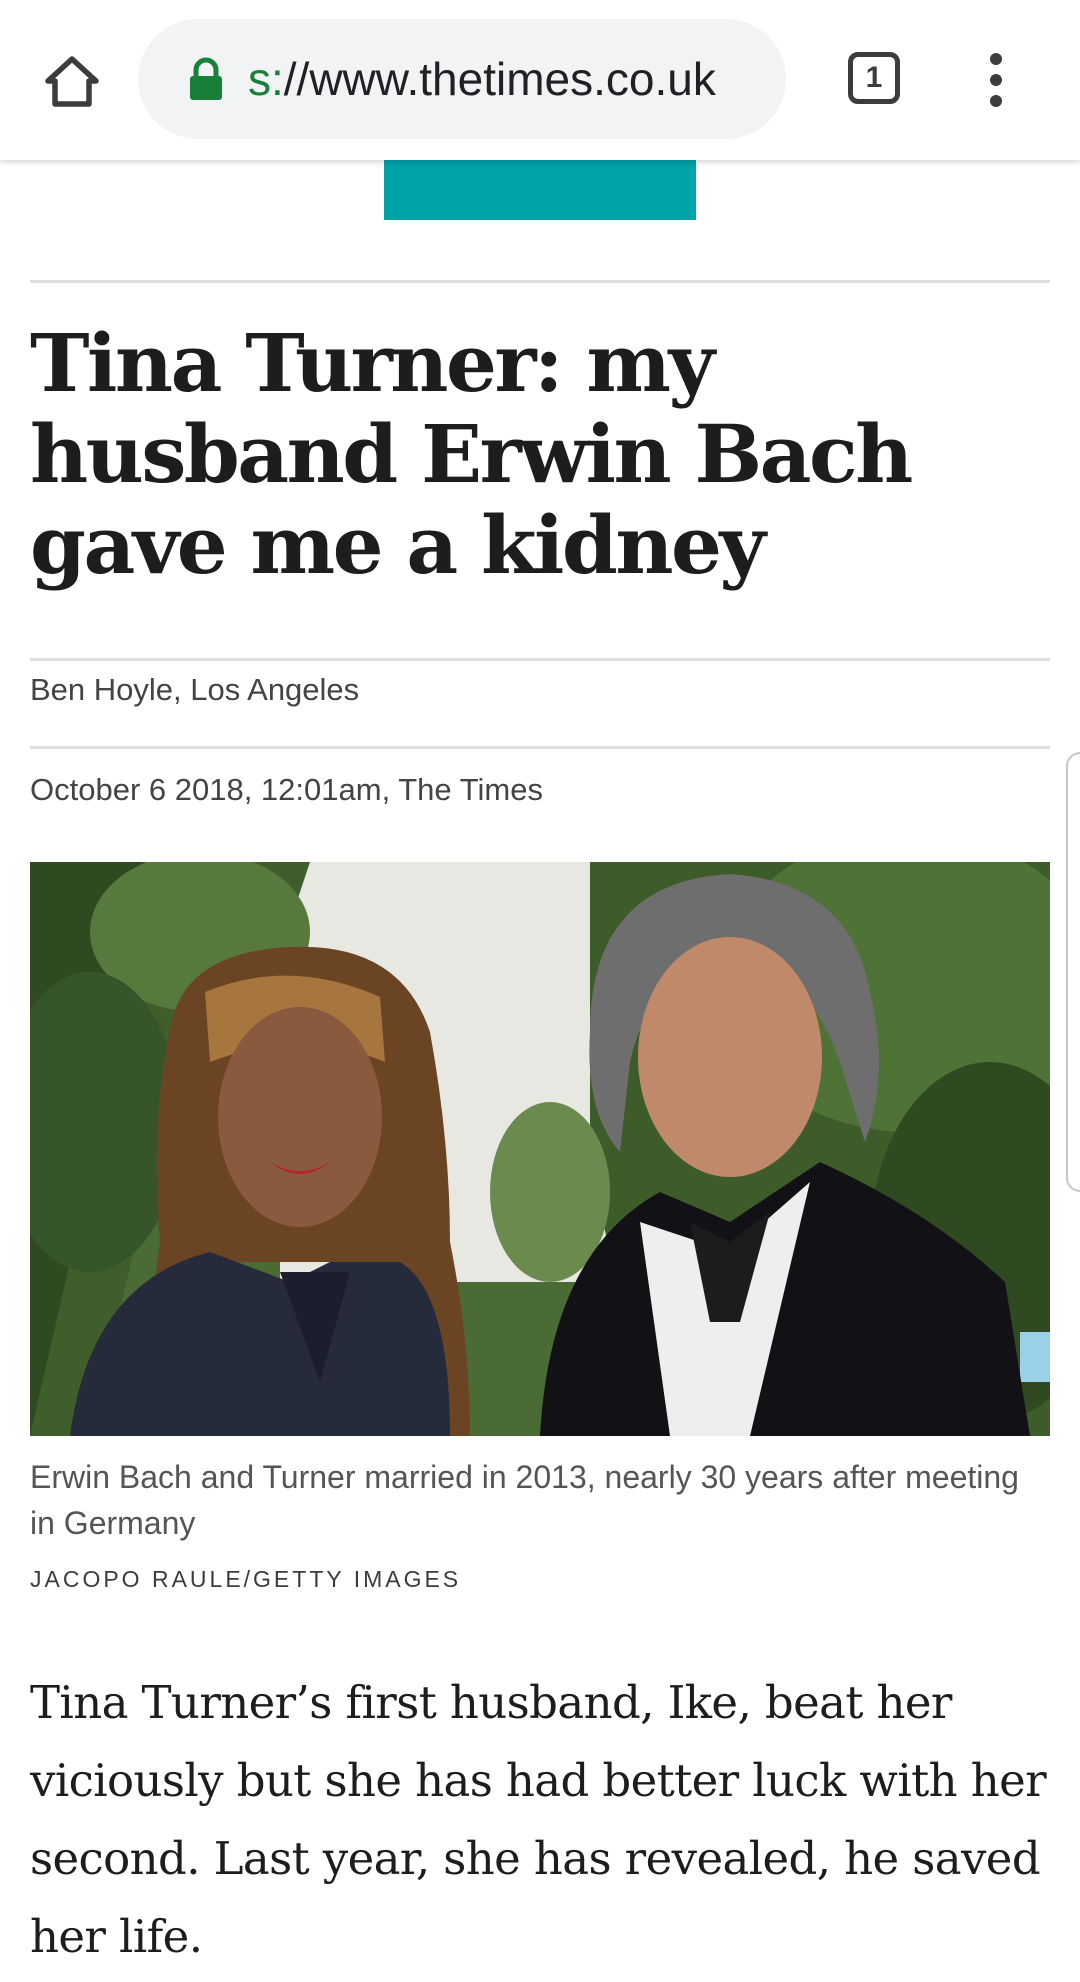 This screenshot has width=1080, height=1982. I want to click on lock-icon, so click(206, 78).